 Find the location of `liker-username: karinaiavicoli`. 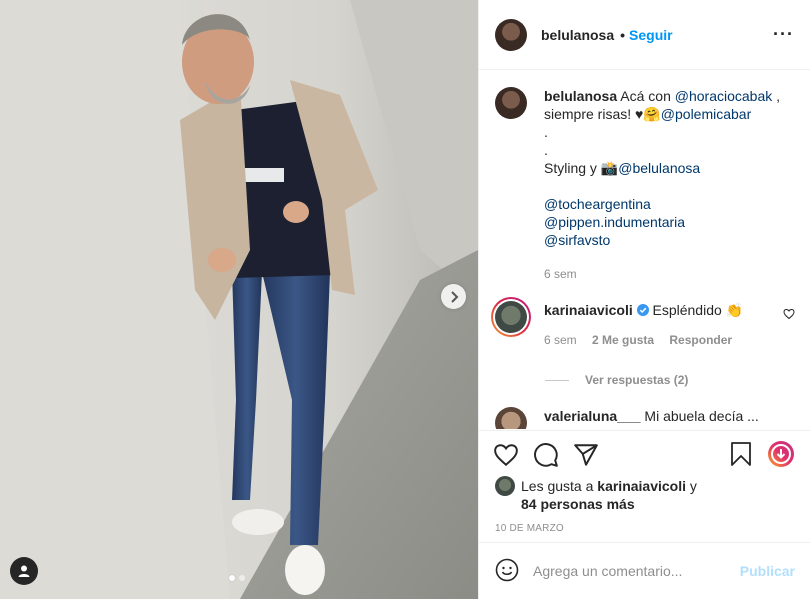

liker-username: karinaiavicoli is located at coordinates (641, 486).